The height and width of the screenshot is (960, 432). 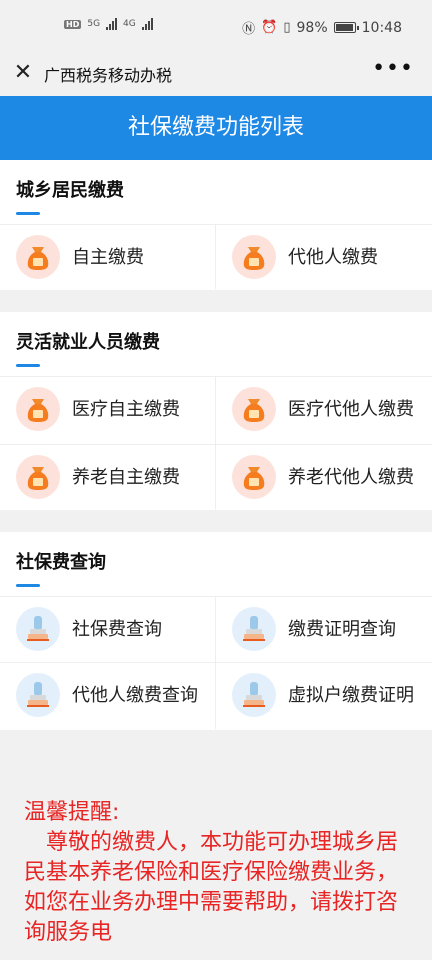 I want to click on item-medical-self-pay: 医疗自主缴费, so click(x=108, y=409).